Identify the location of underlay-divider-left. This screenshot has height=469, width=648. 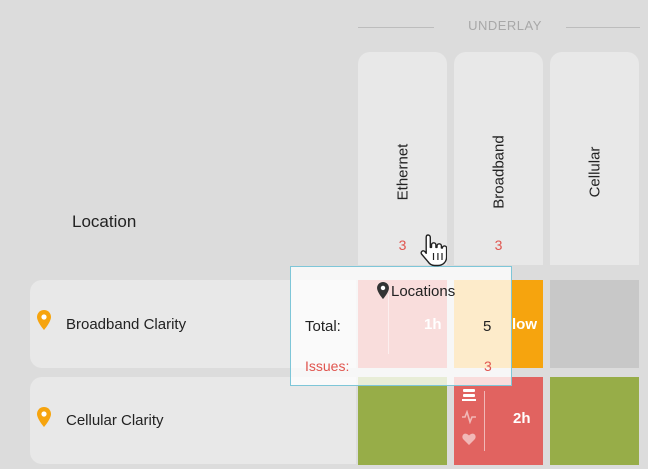
(396, 27).